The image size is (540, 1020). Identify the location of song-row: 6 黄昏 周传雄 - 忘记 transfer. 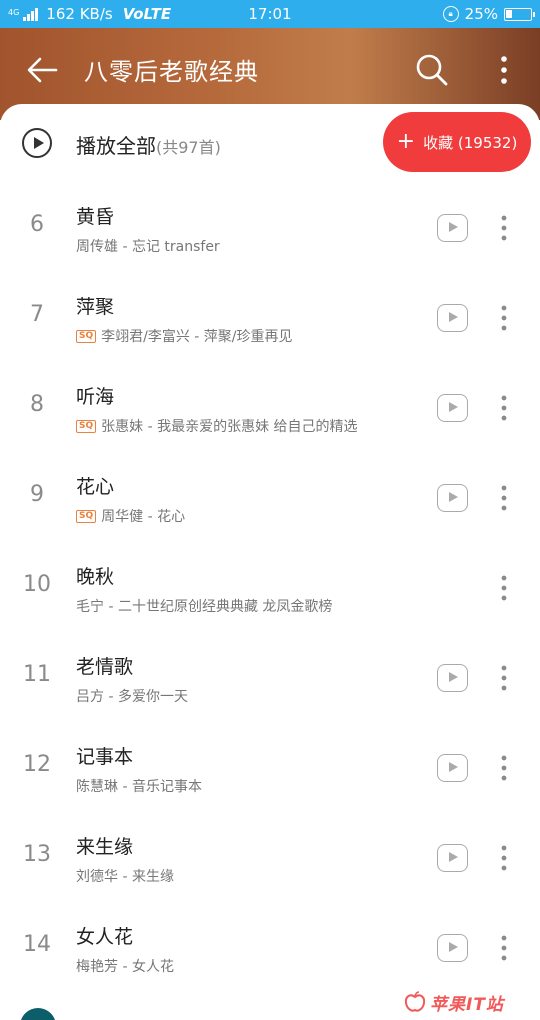
(270, 233).